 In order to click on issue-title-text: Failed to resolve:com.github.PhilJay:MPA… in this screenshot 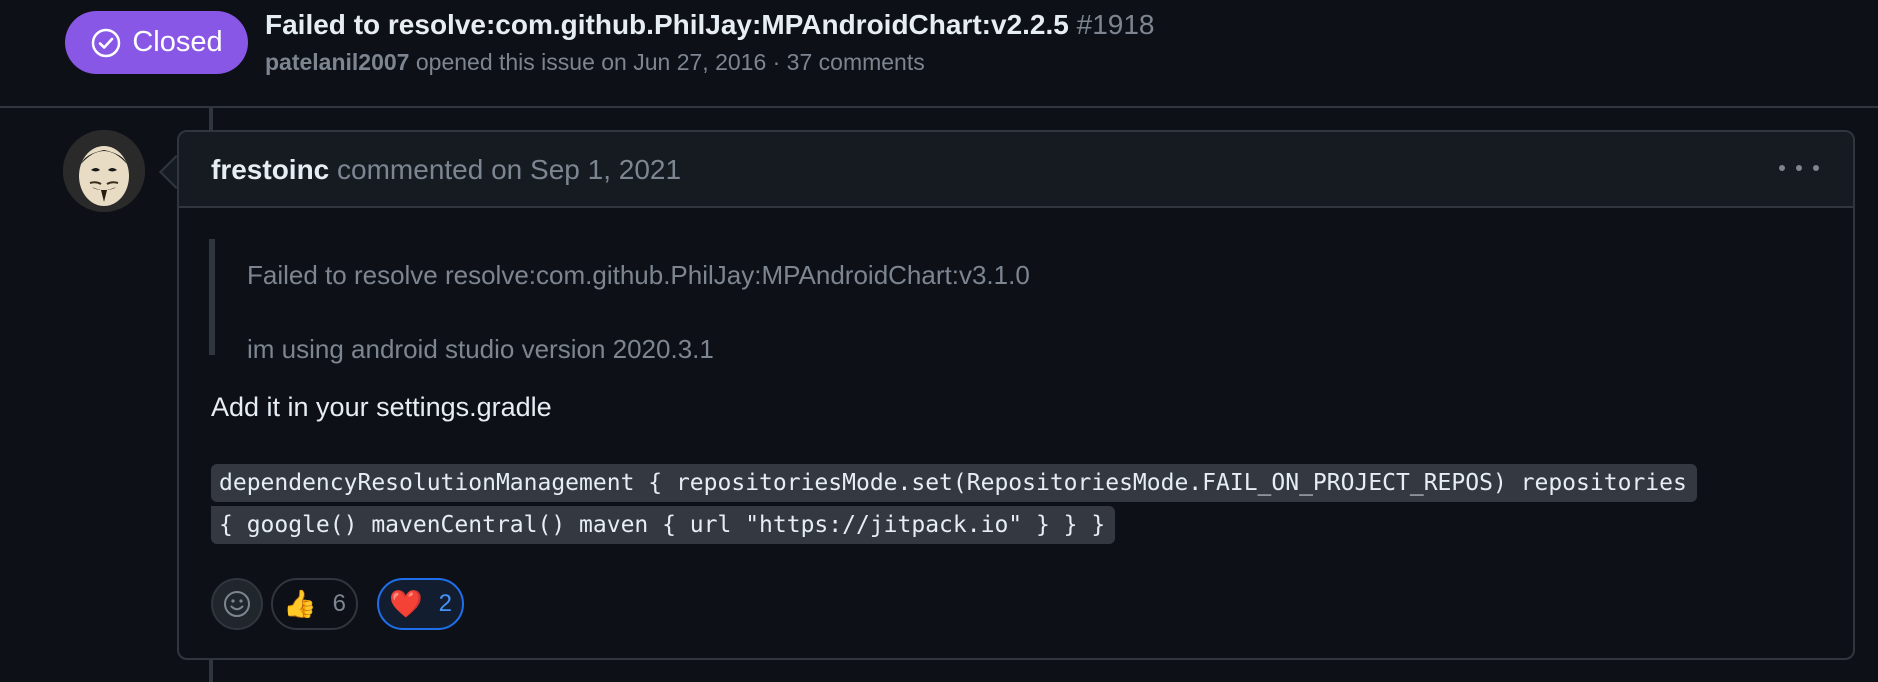, I will do `click(667, 24)`.